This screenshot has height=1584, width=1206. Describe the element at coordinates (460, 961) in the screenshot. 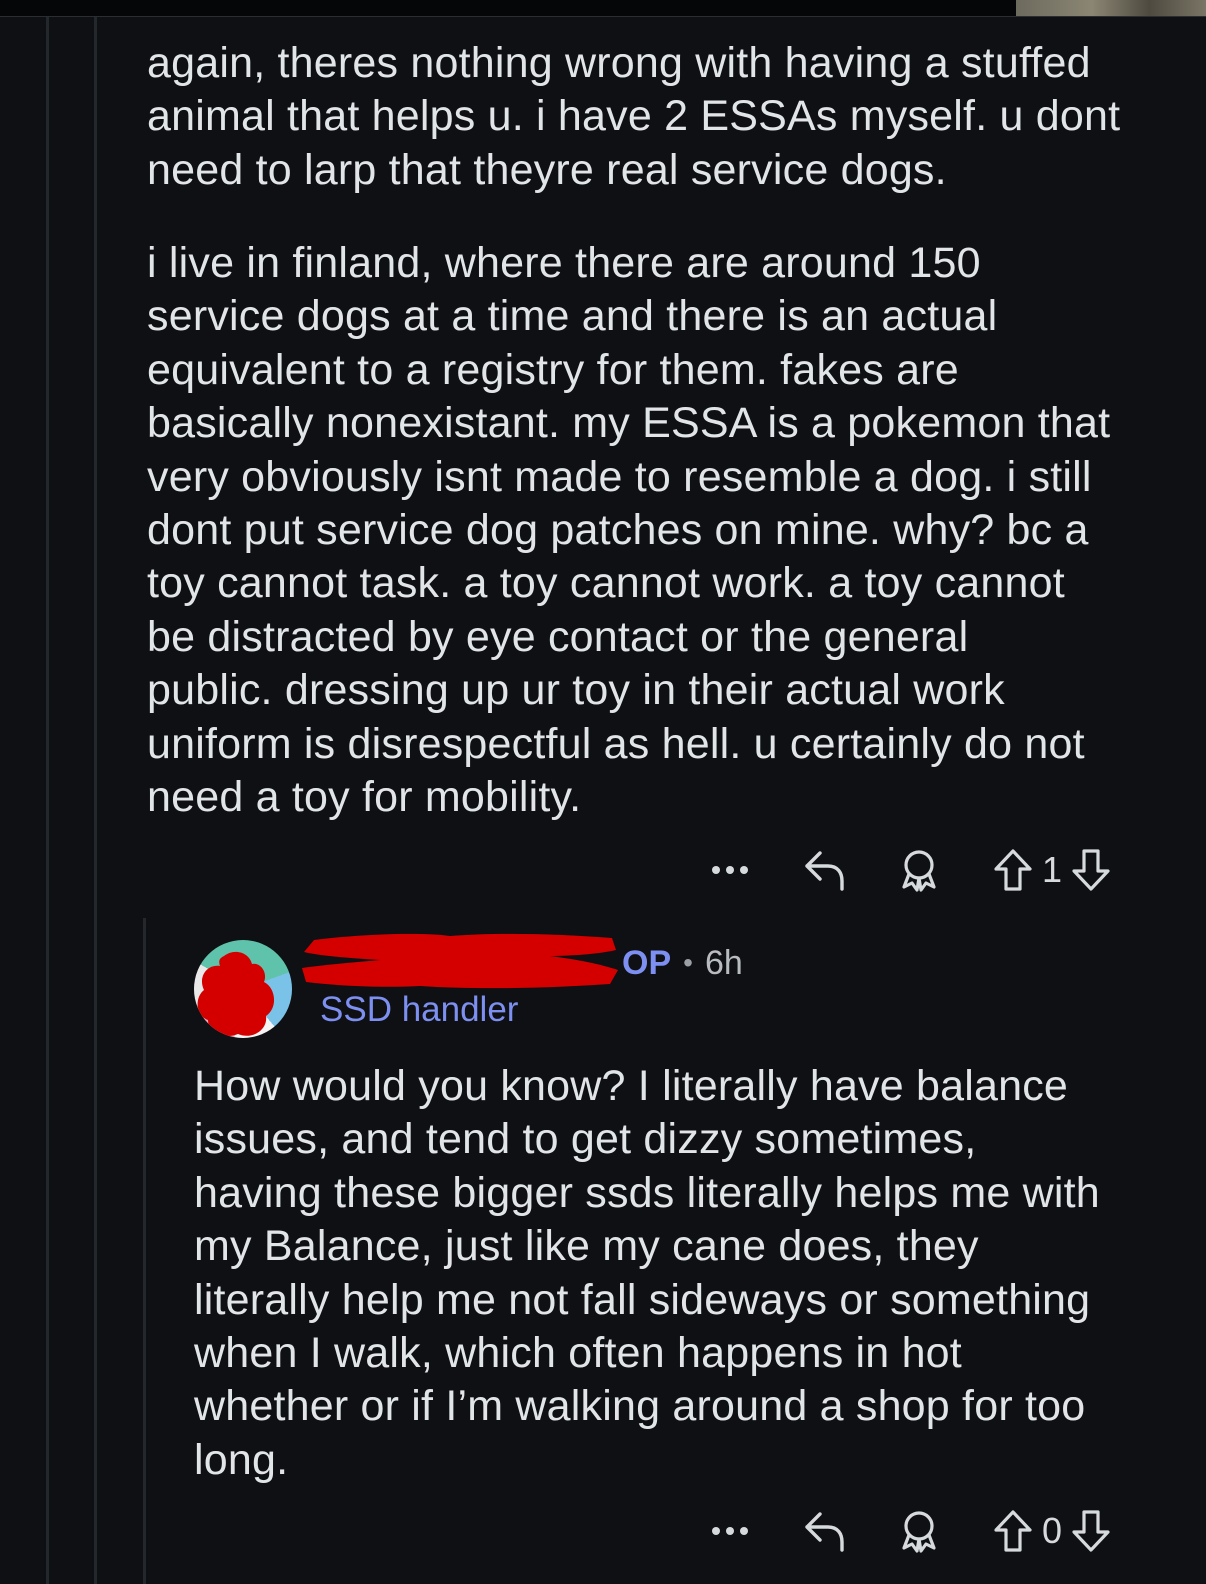

I see `username-redaction-mark` at that location.